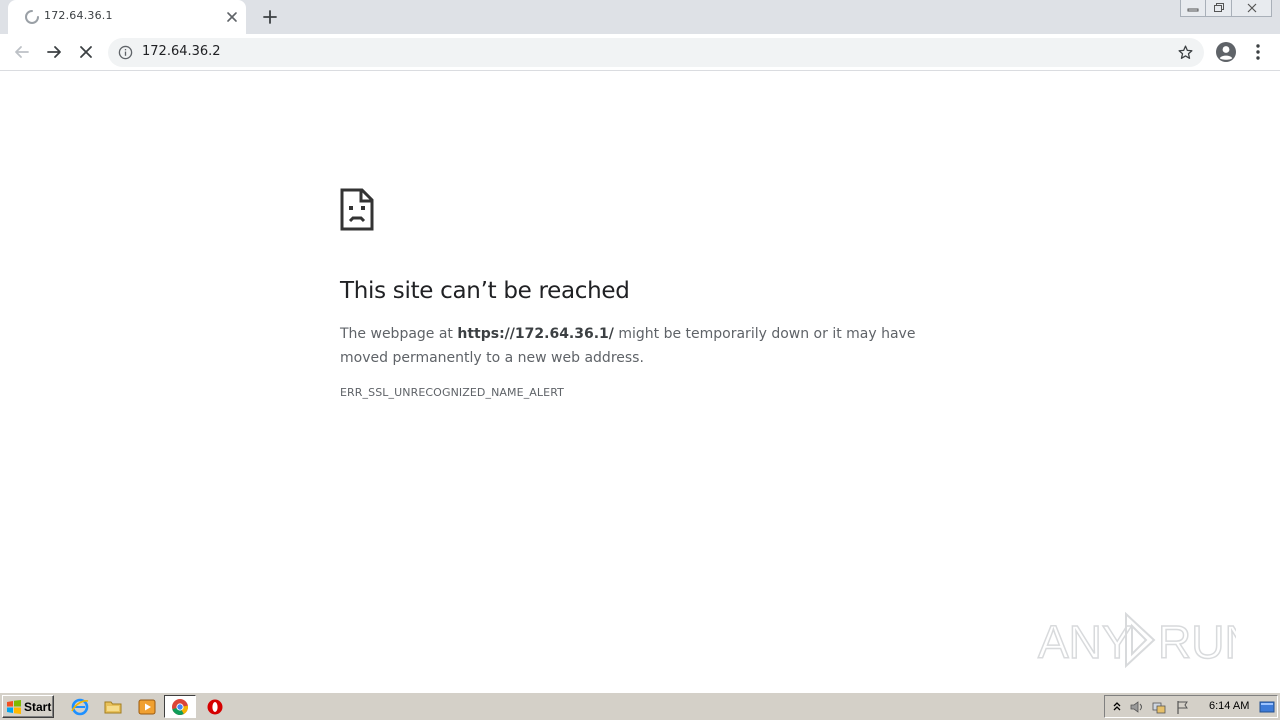  What do you see at coordinates (1258, 52) in the screenshot?
I see `kebab-menu-icon` at bounding box center [1258, 52].